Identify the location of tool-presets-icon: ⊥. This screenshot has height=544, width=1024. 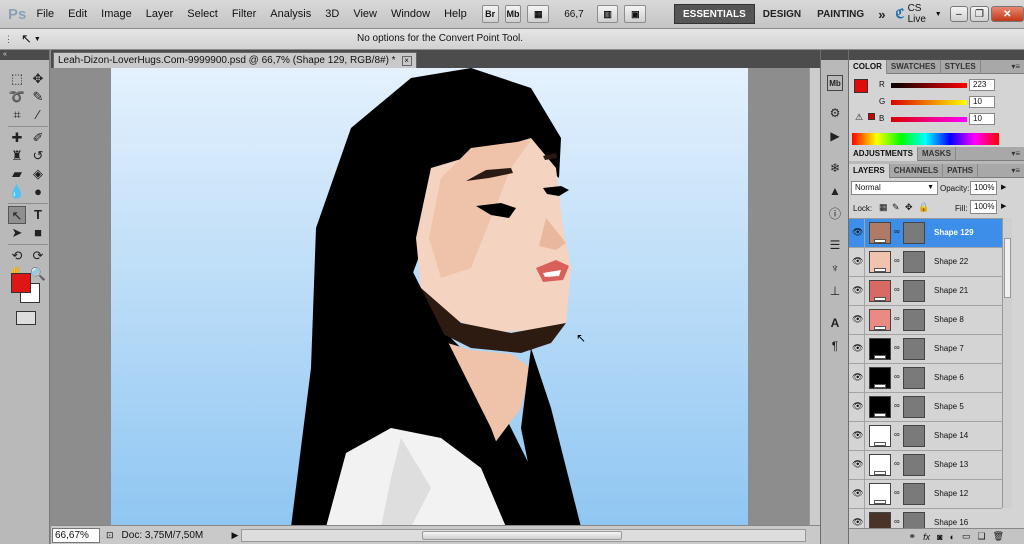
(835, 291).